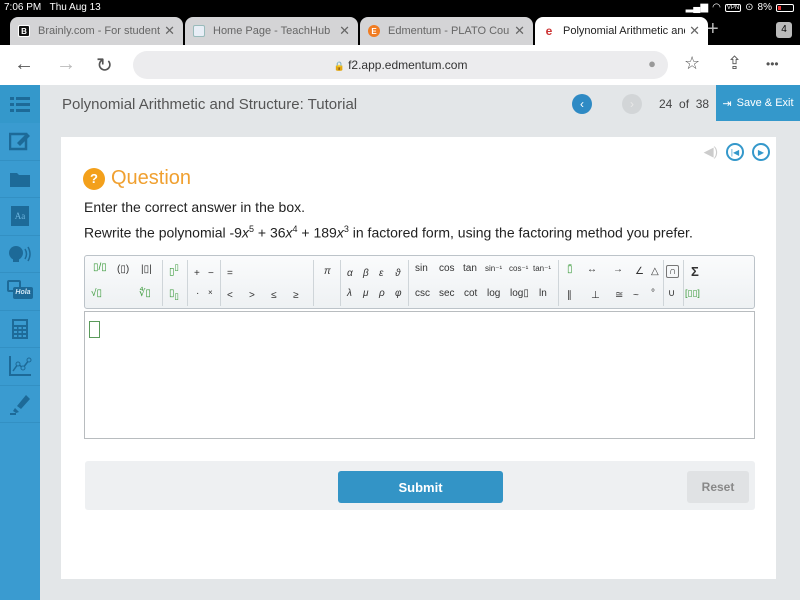 This screenshot has height=600, width=800. I want to click on intersection-button: ∩, so click(673, 271).